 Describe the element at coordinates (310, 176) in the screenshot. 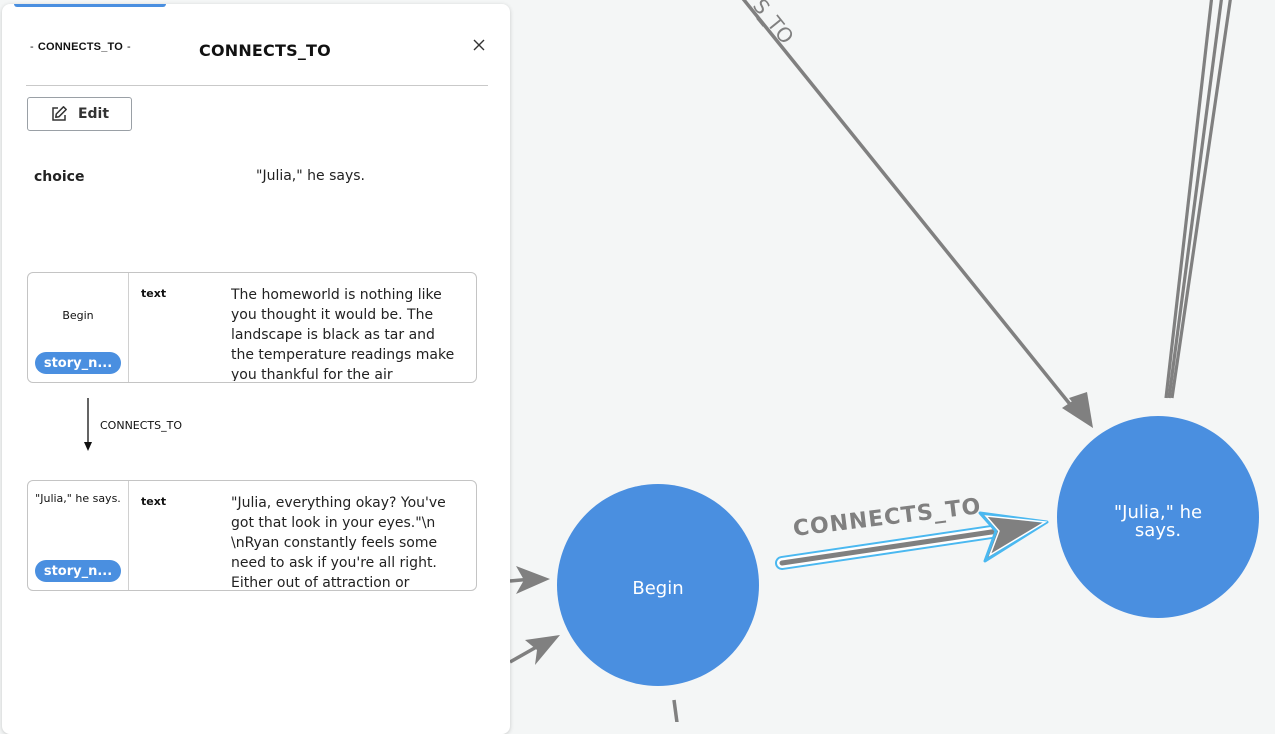

I see `property-value: "Julia," he says.` at that location.